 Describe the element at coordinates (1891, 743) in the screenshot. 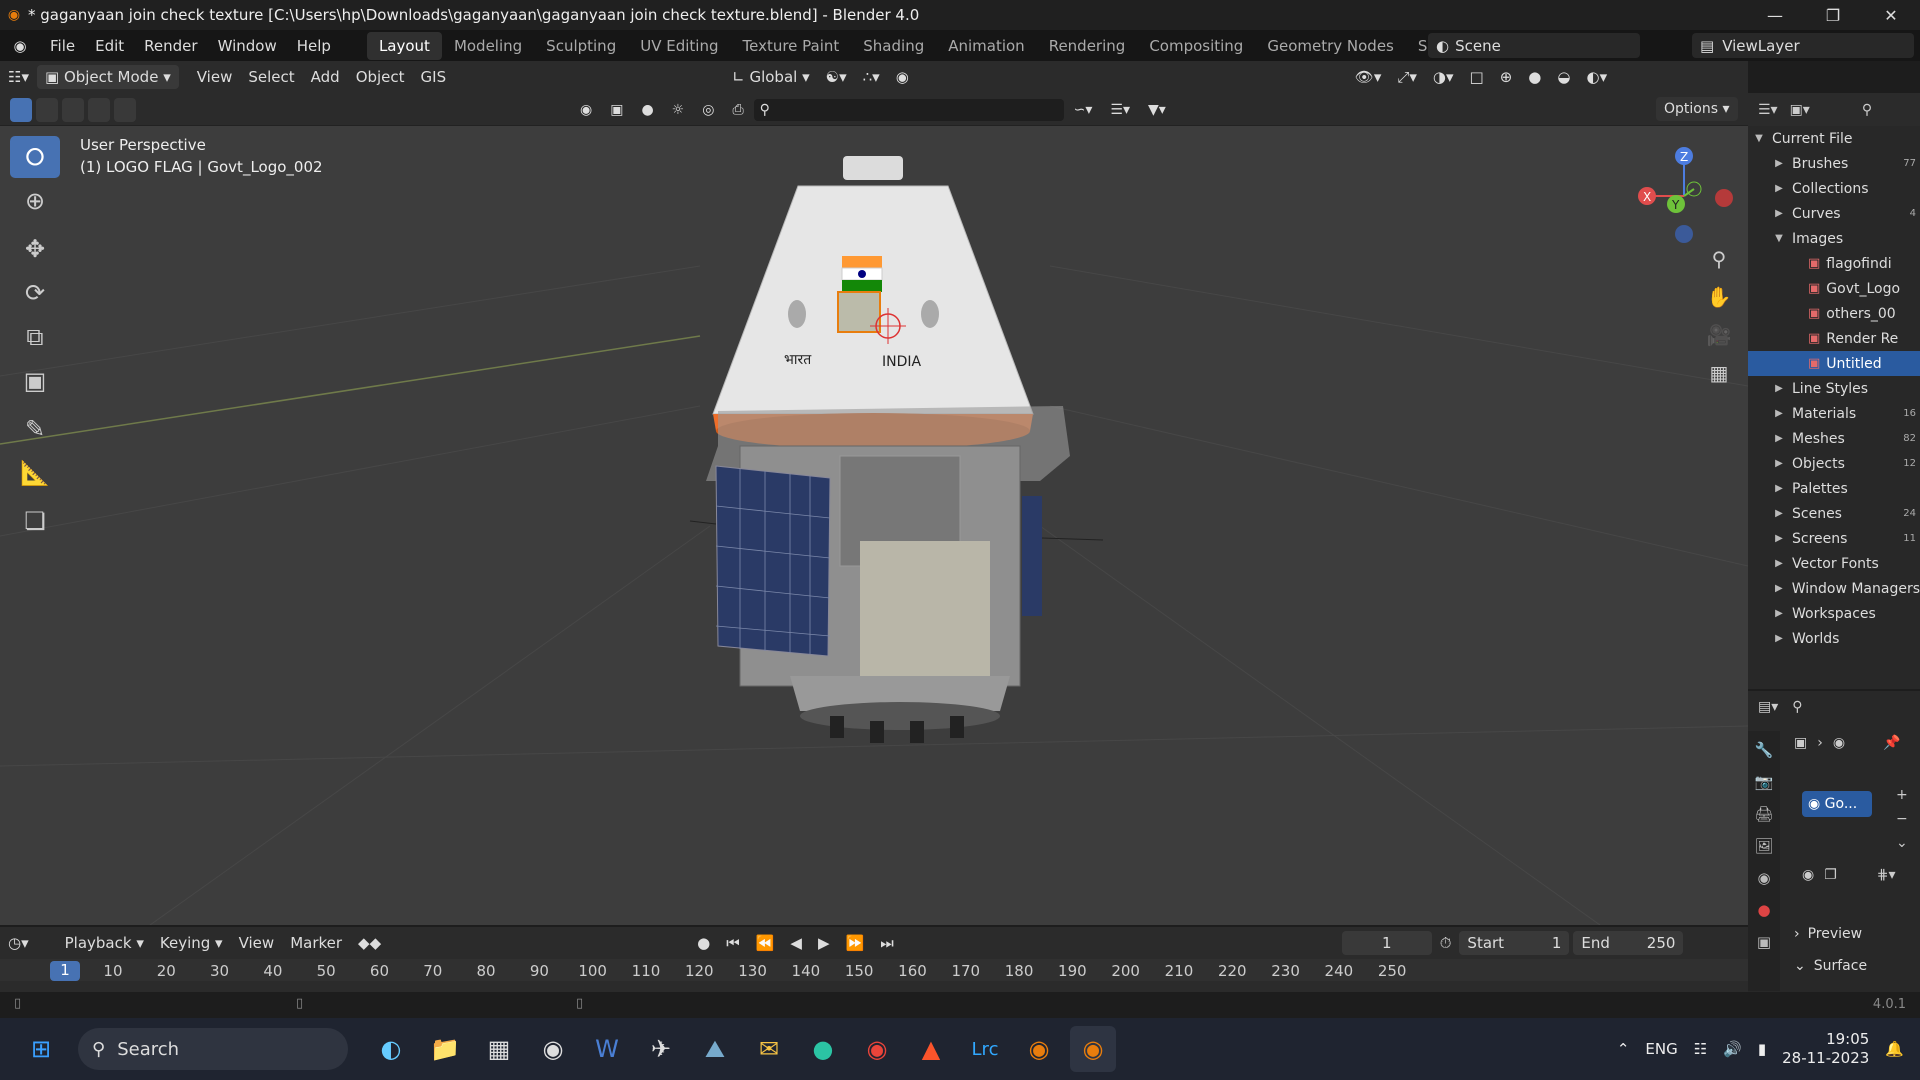

I see `pin-icon: 📌` at that location.